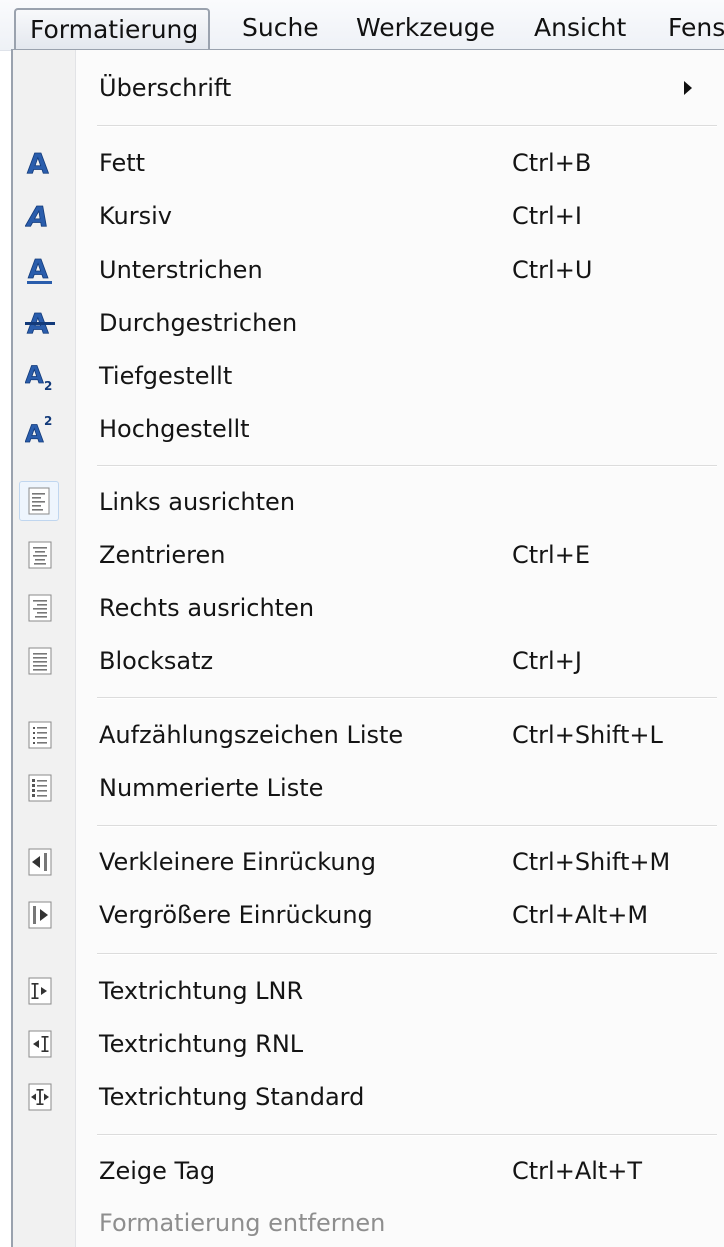  I want to click on menu-werkzeuge: Werkzeuge, so click(425, 28).